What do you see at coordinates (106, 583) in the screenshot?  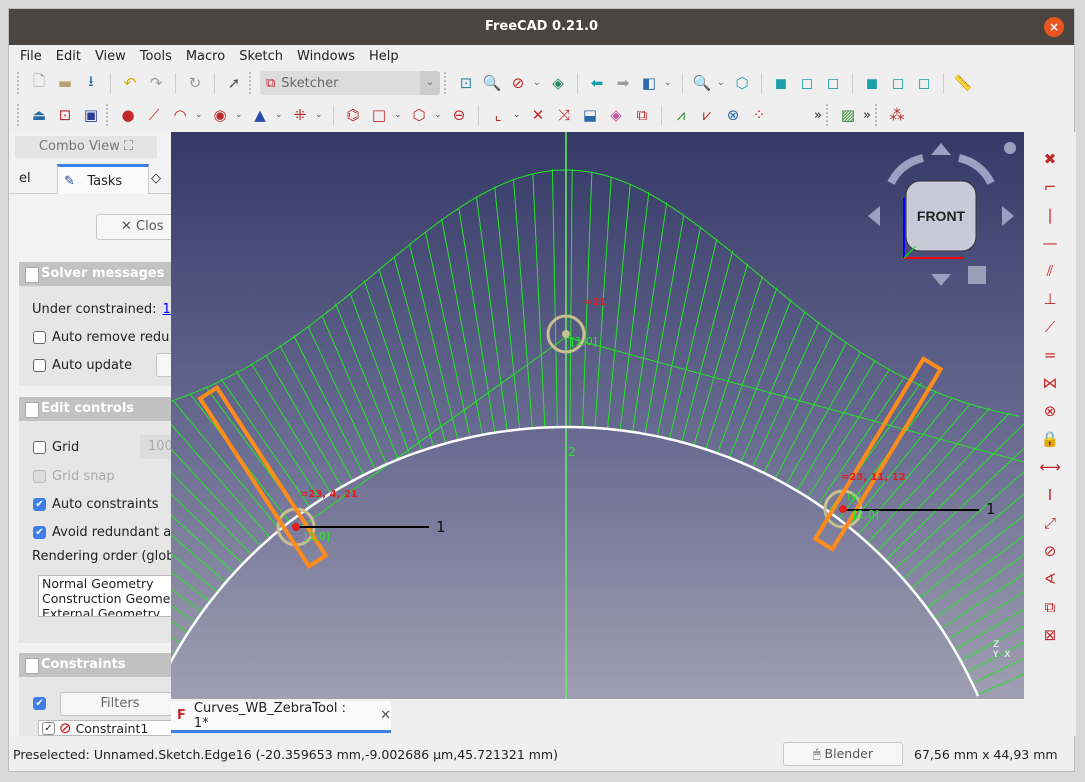 I see `list-item: Normal Geometry` at bounding box center [106, 583].